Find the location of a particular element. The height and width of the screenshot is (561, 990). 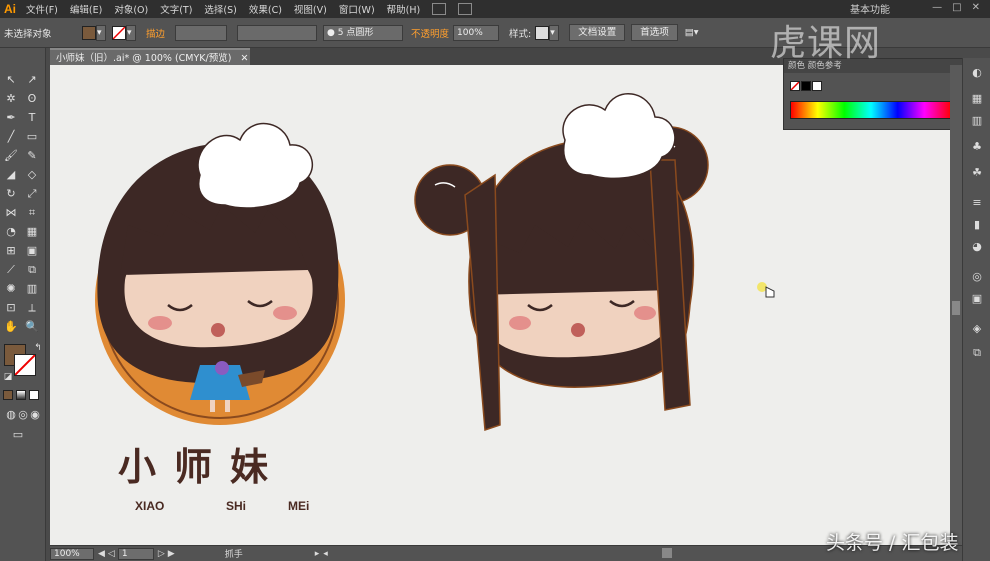

color-mode-icon is located at coordinates (8, 395).